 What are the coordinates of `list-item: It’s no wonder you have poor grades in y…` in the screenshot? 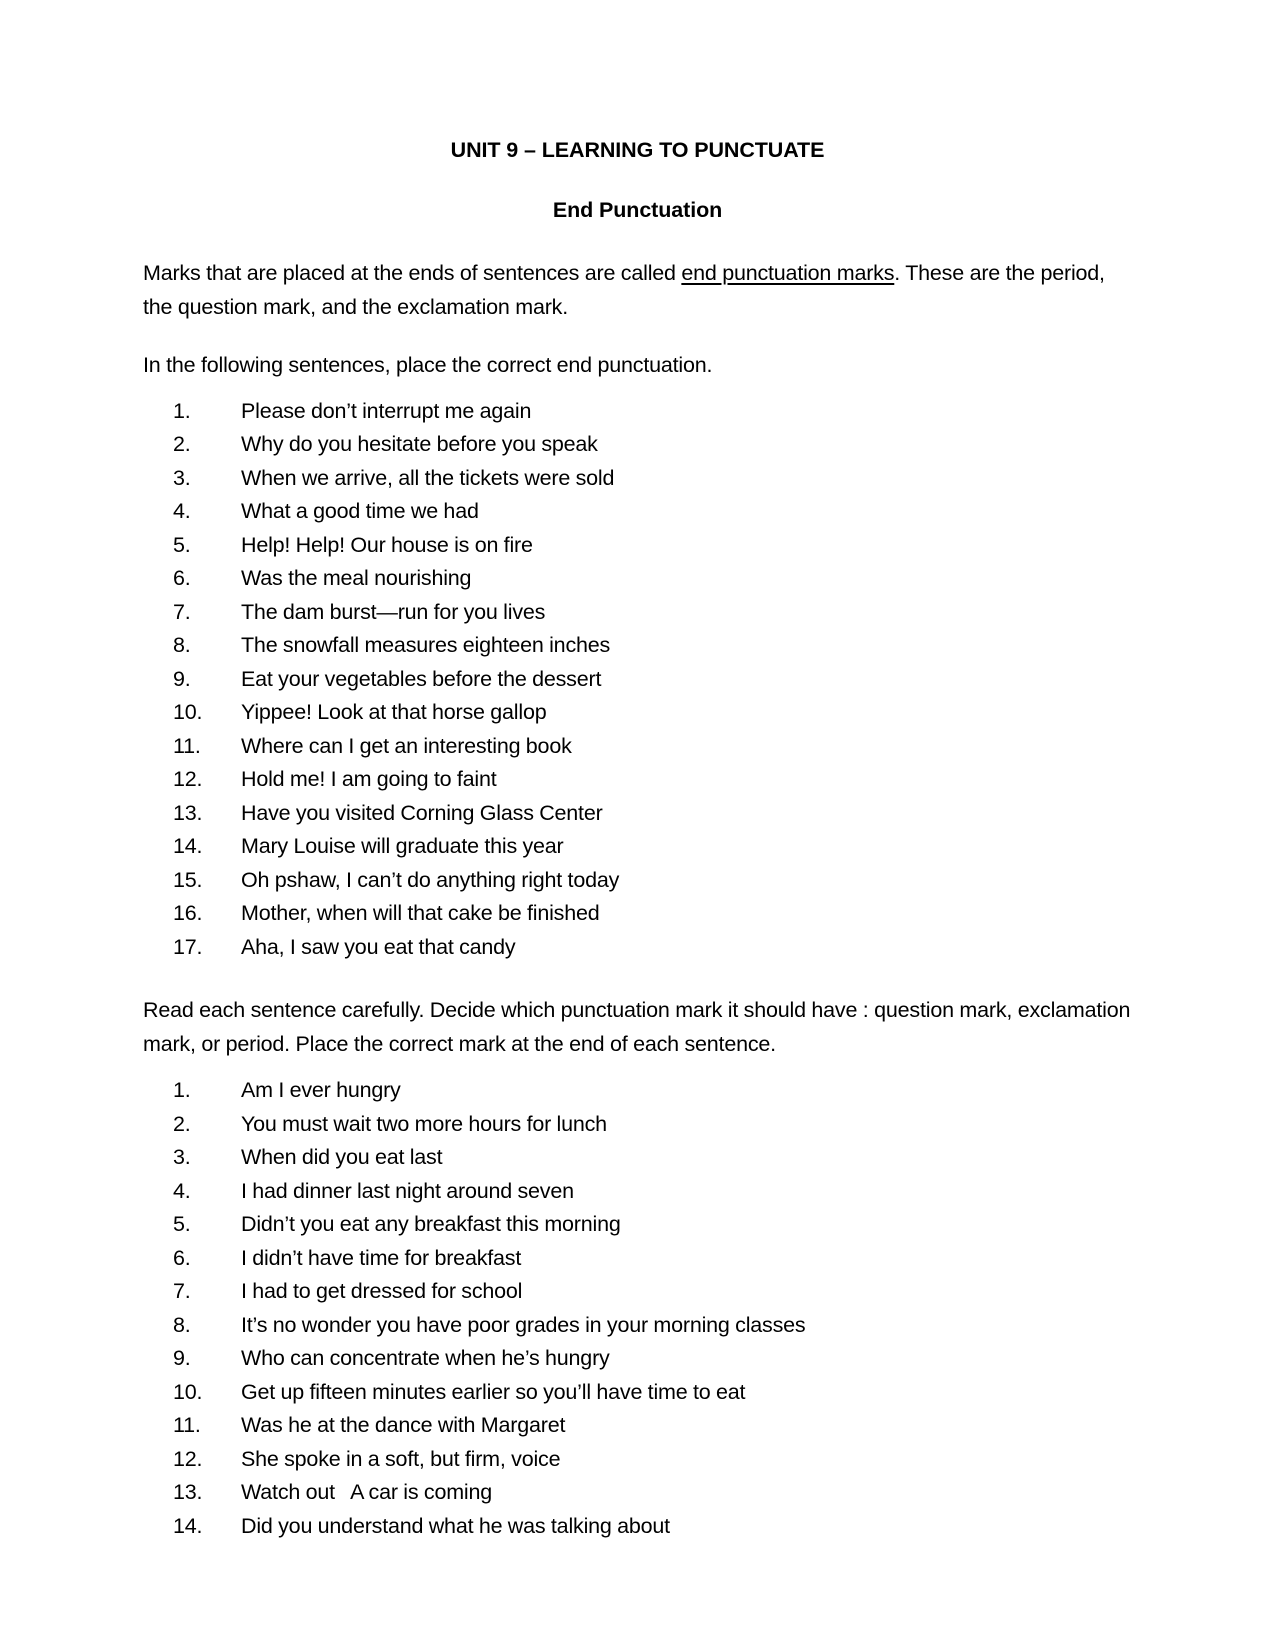 It's located at (489, 1324).